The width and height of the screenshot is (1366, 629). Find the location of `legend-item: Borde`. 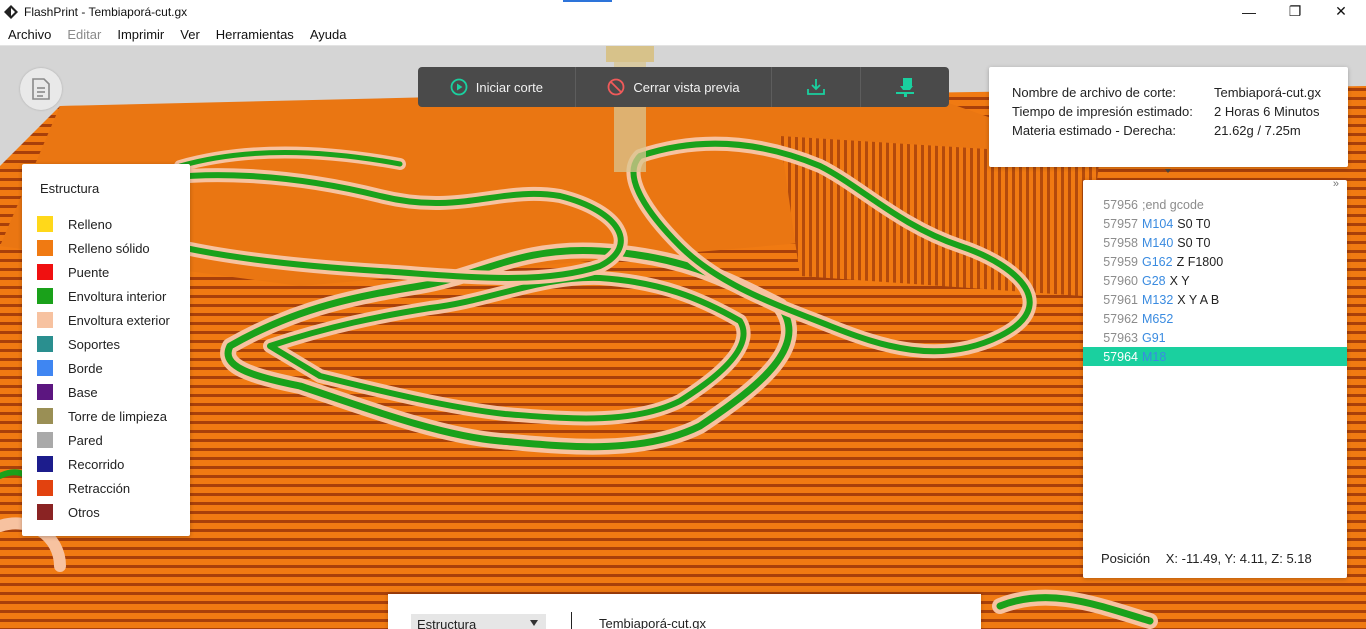

legend-item: Borde is located at coordinates (70, 368).